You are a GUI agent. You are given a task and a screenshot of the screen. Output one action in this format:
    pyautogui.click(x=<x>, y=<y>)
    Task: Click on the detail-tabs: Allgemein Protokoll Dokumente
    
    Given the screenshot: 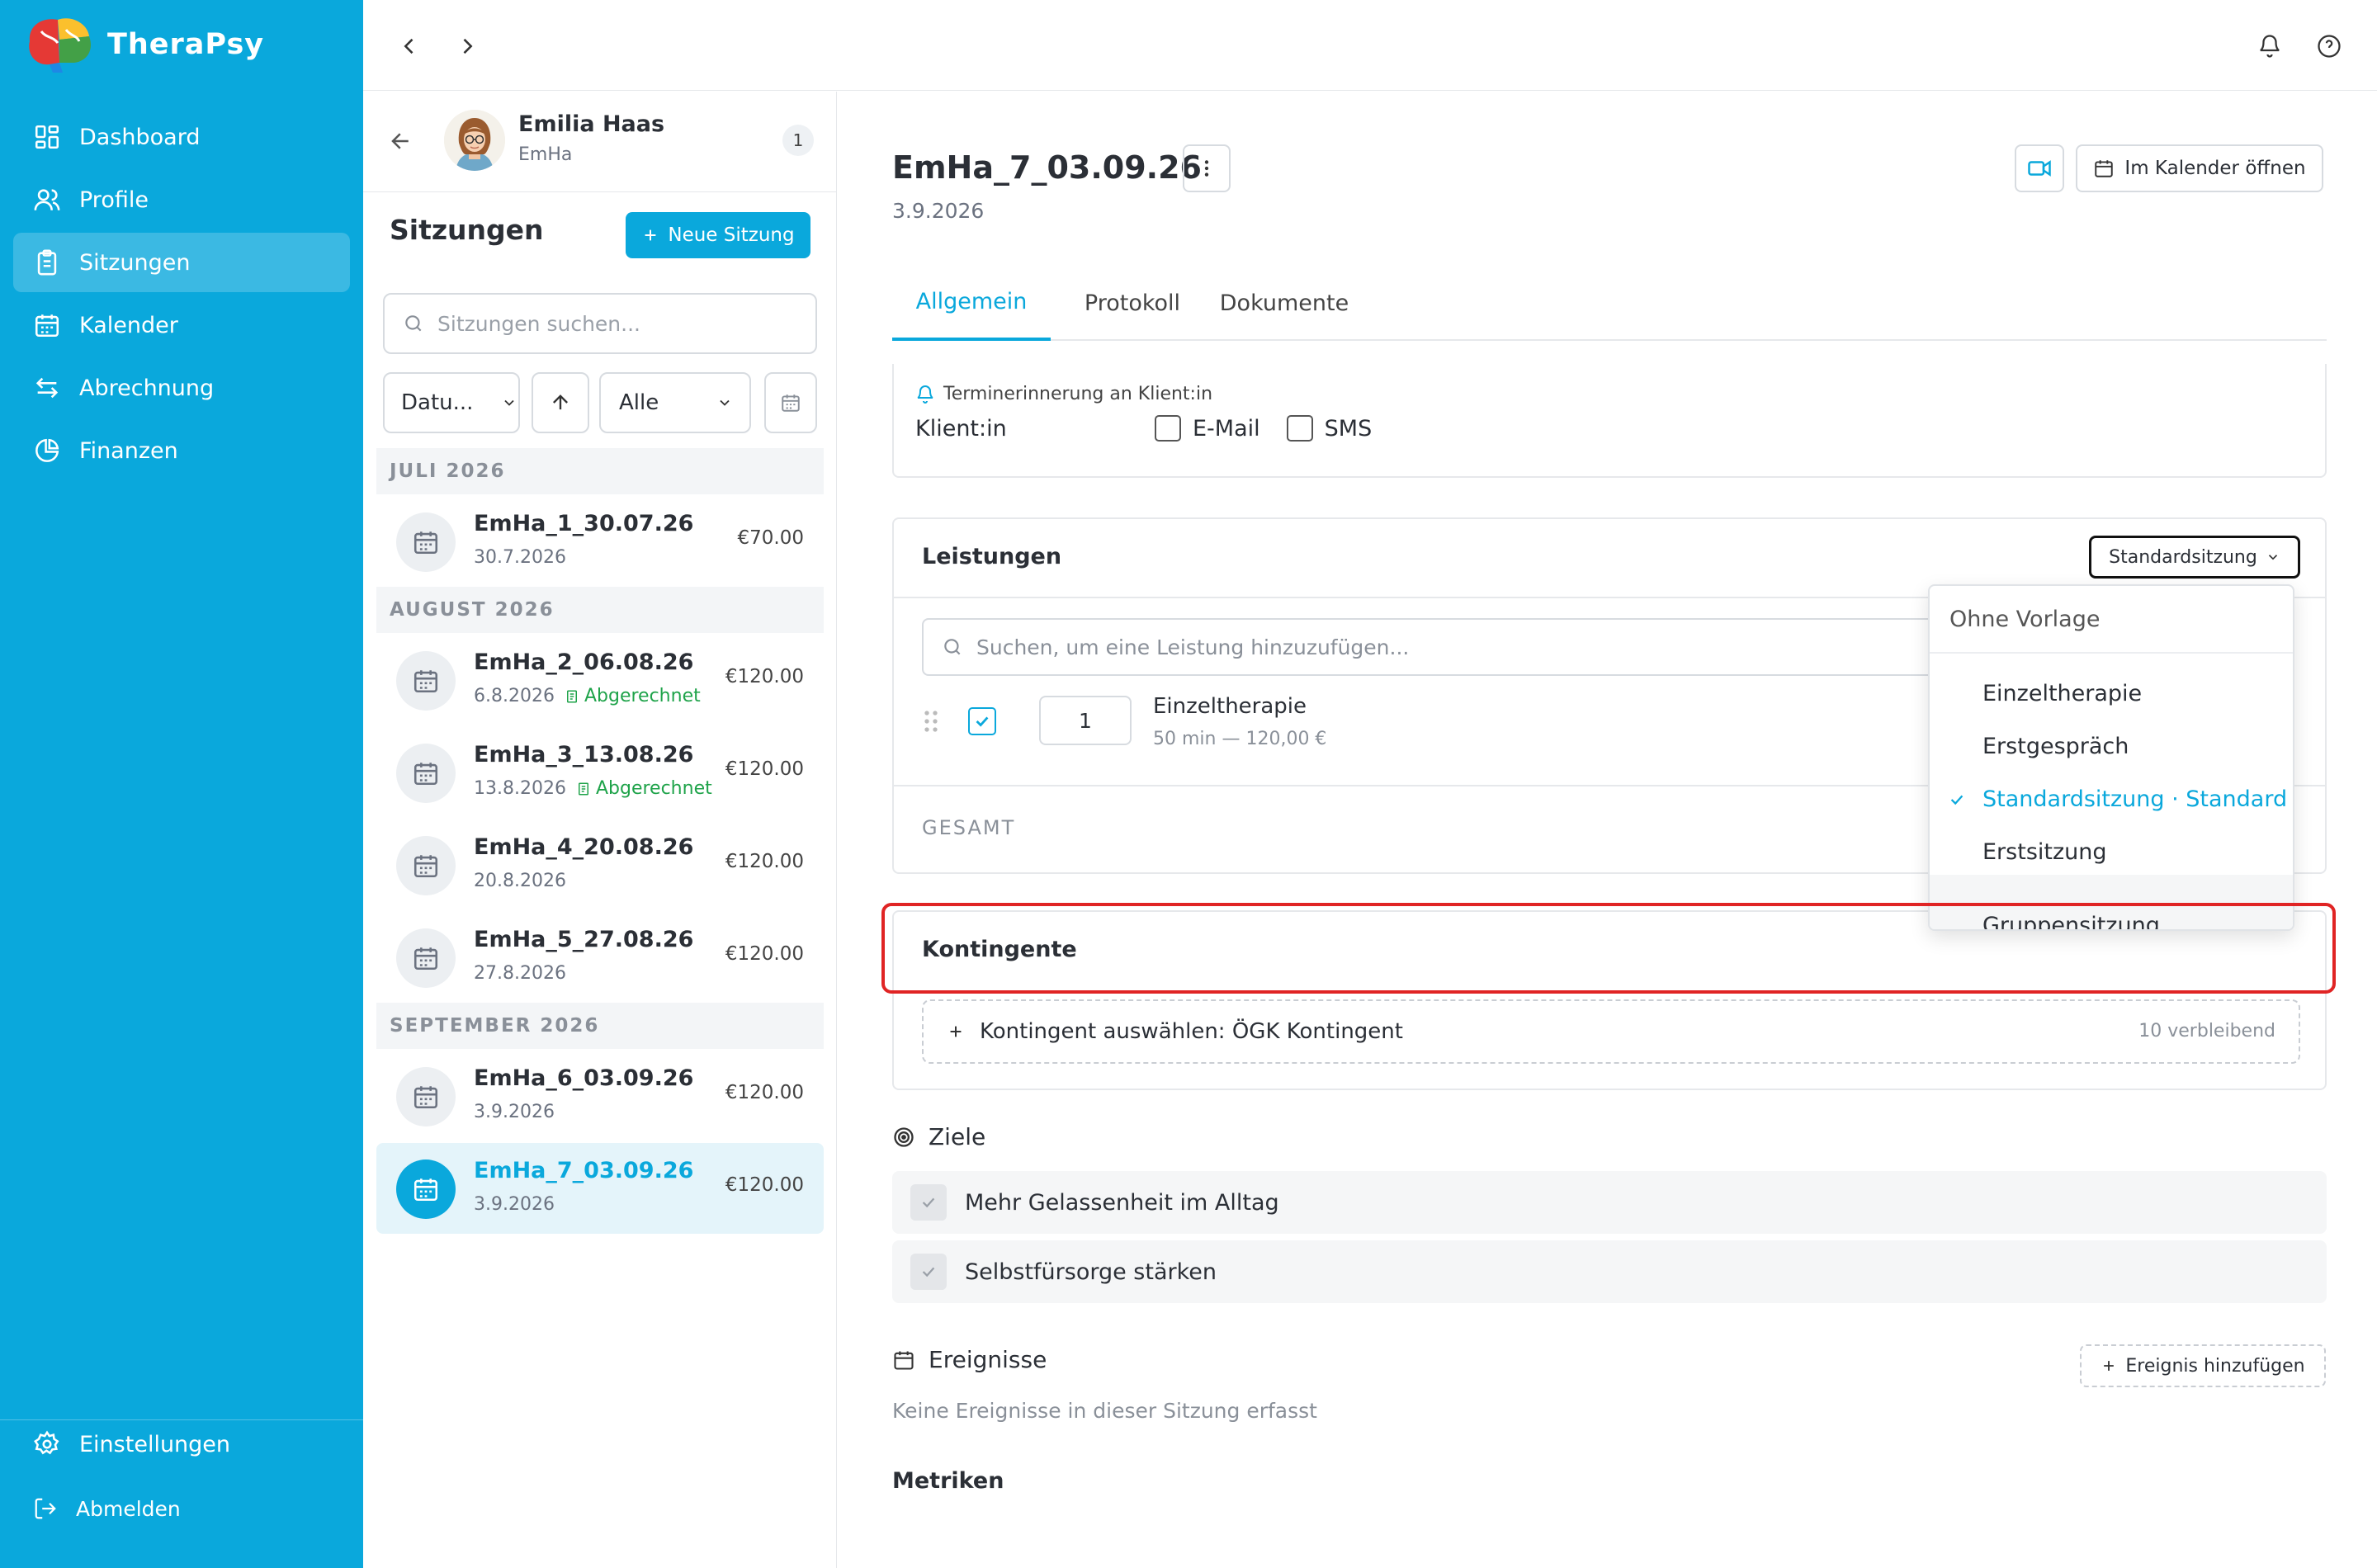 What is the action you would take?
    pyautogui.click(x=1609, y=303)
    